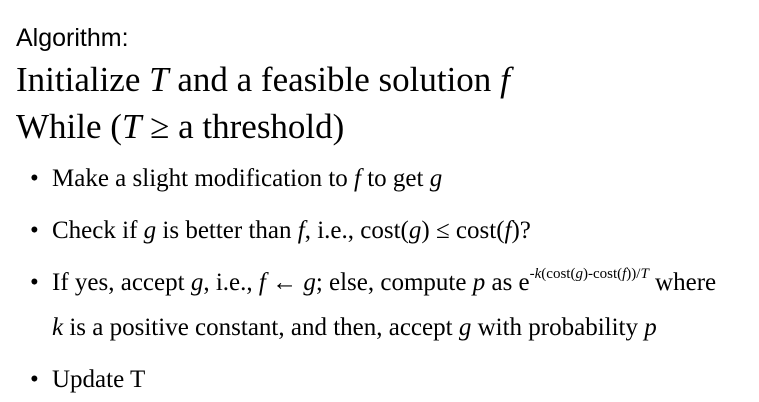  I want to click on exp-text: ))/, so click(633, 273).